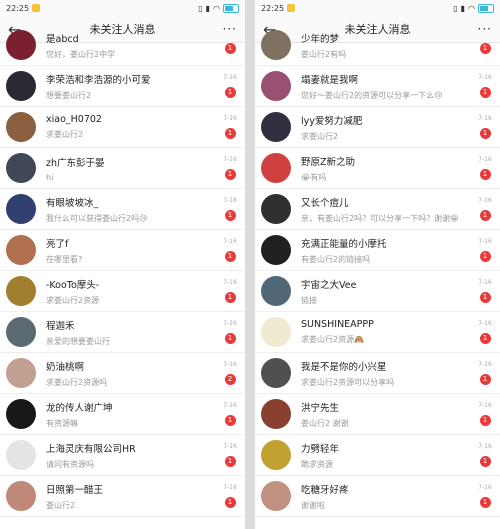  I want to click on message-preview: 又长个痘儿 亲，有娄山行2吗？可以分享一下吗？谢谢😁, so click(388, 209).